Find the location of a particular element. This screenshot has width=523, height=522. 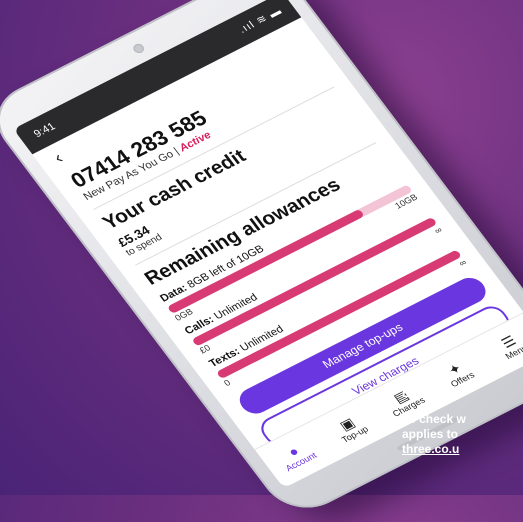

calls-max: ∞ is located at coordinates (438, 230).